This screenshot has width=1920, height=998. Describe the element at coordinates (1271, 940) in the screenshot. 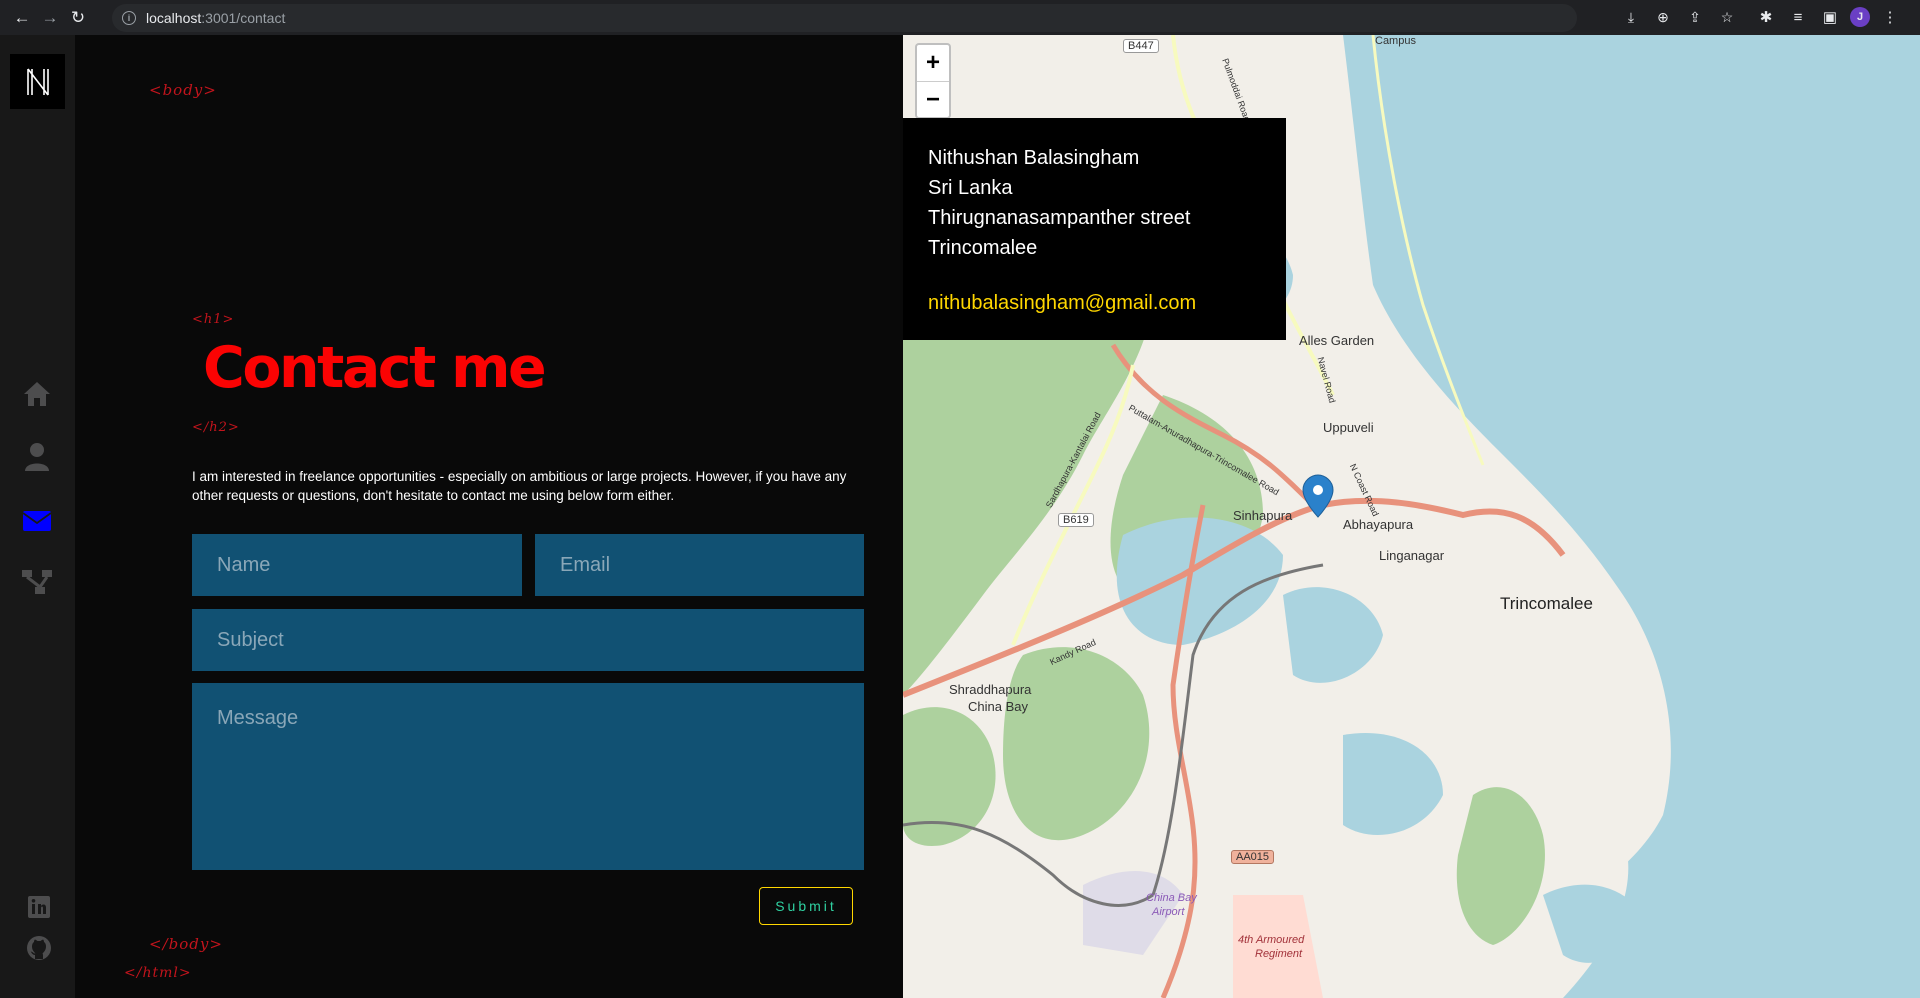

I see `map-label-regiment-1: 4th Armoured` at that location.